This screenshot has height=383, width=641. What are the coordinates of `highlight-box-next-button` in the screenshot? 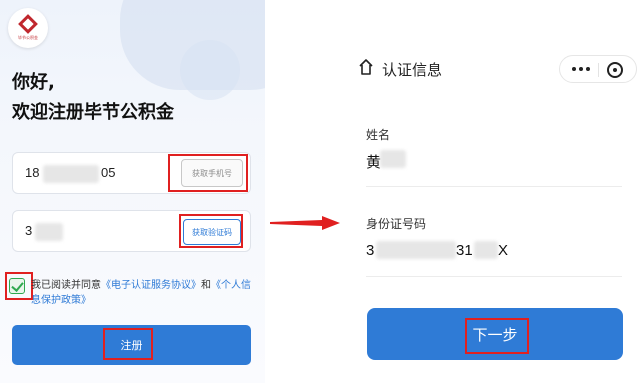 It's located at (497, 336).